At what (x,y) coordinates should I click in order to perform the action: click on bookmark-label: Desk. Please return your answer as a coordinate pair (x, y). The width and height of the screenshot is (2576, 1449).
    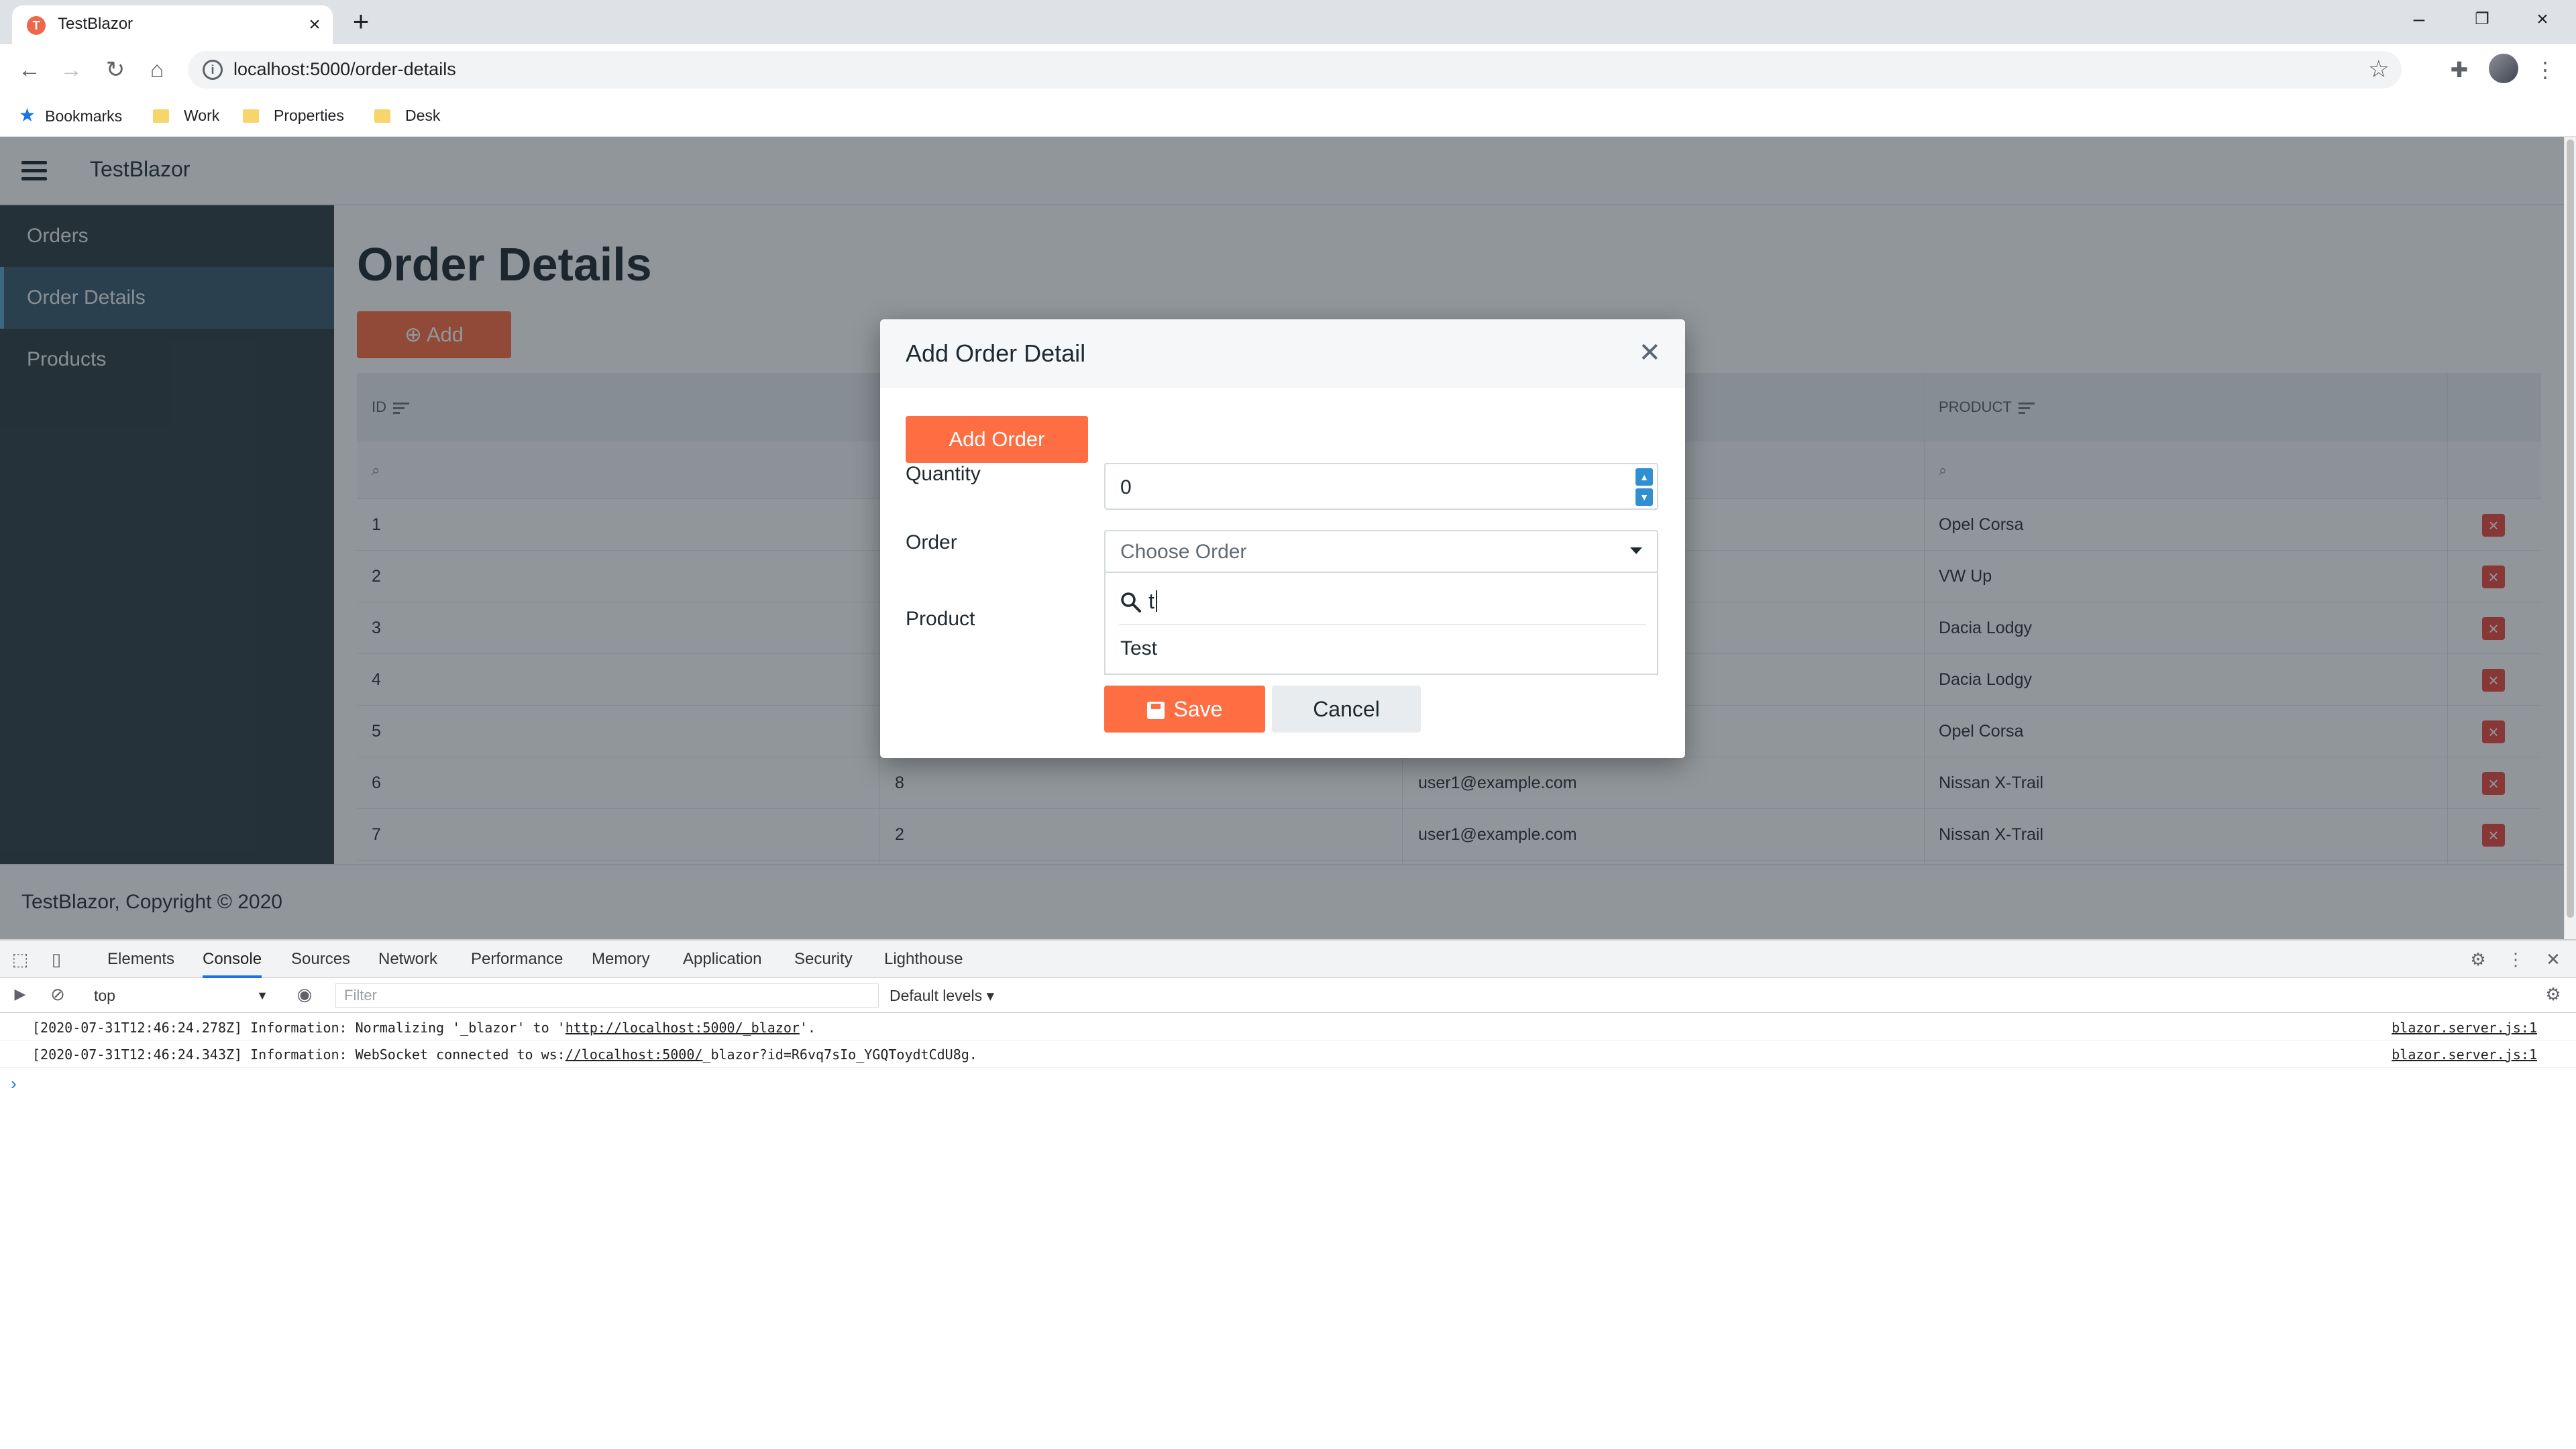
    Looking at the image, I should click on (423, 115).